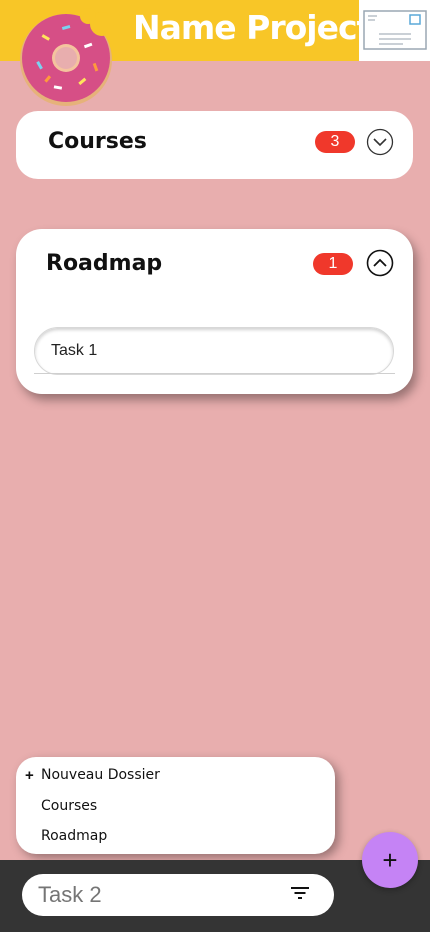 Image resolution: width=430 pixels, height=932 pixels. What do you see at coordinates (390, 860) in the screenshot?
I see `add-button: +` at bounding box center [390, 860].